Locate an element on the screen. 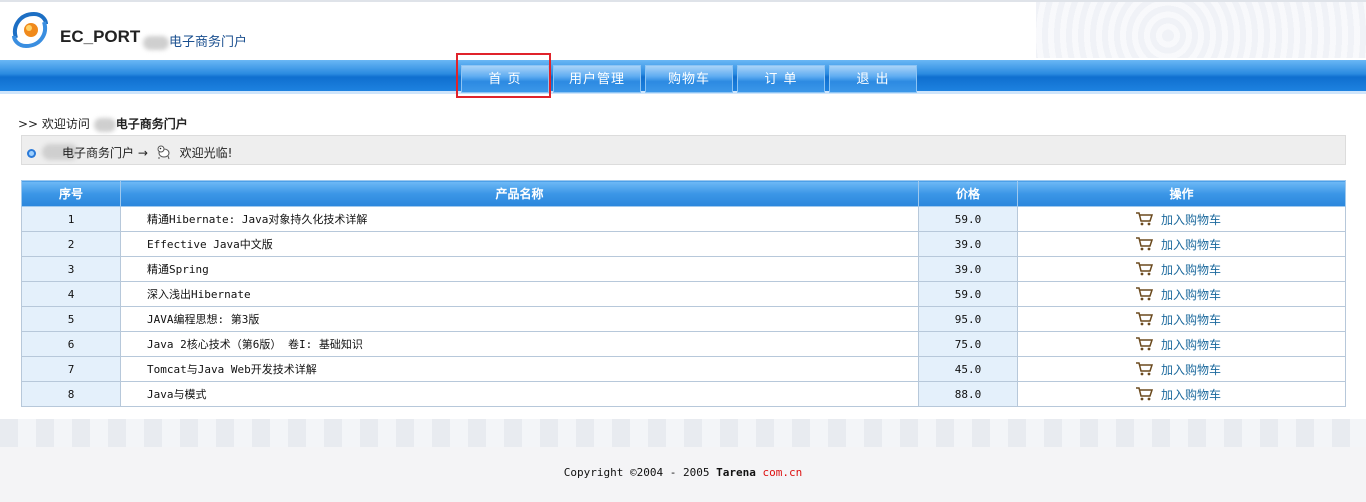  welcome-site: 电子商务门户 is located at coordinates (151, 124).